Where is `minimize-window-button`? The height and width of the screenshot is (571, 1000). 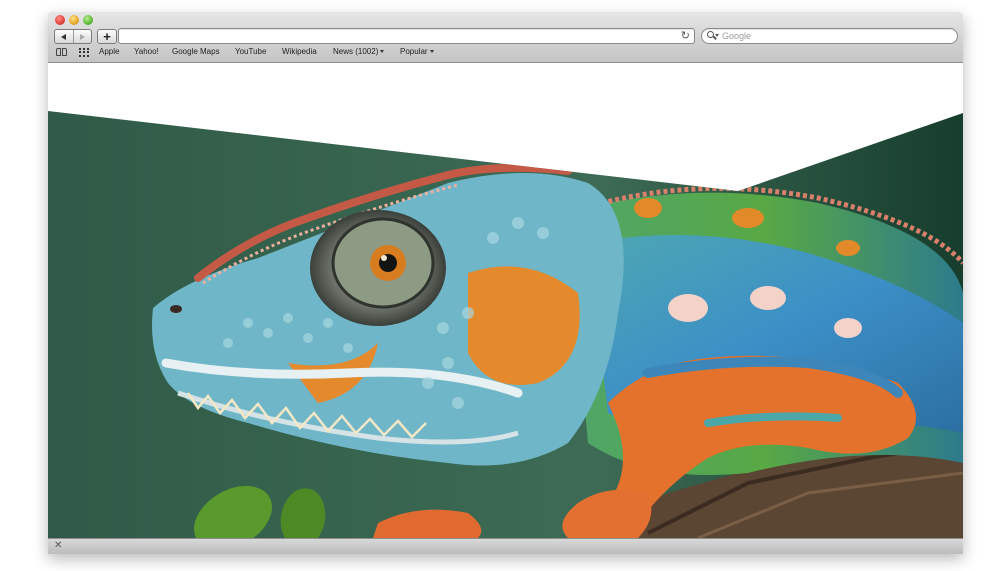 minimize-window-button is located at coordinates (74, 20).